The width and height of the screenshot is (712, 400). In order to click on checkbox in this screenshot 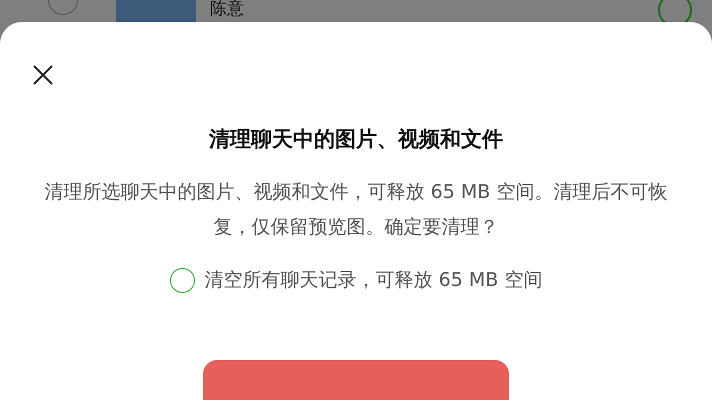, I will do `click(182, 280)`.